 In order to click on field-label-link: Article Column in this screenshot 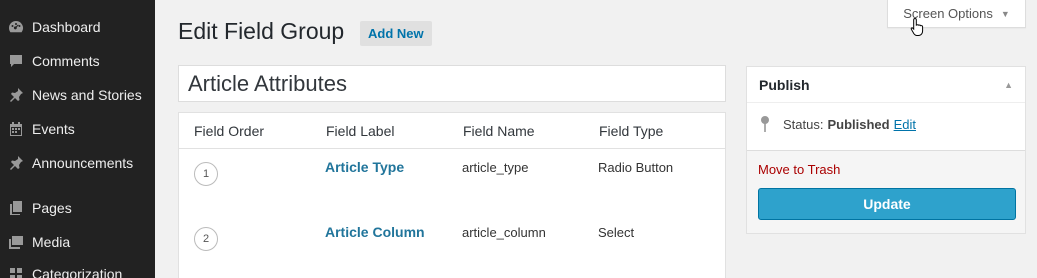, I will do `click(375, 232)`.